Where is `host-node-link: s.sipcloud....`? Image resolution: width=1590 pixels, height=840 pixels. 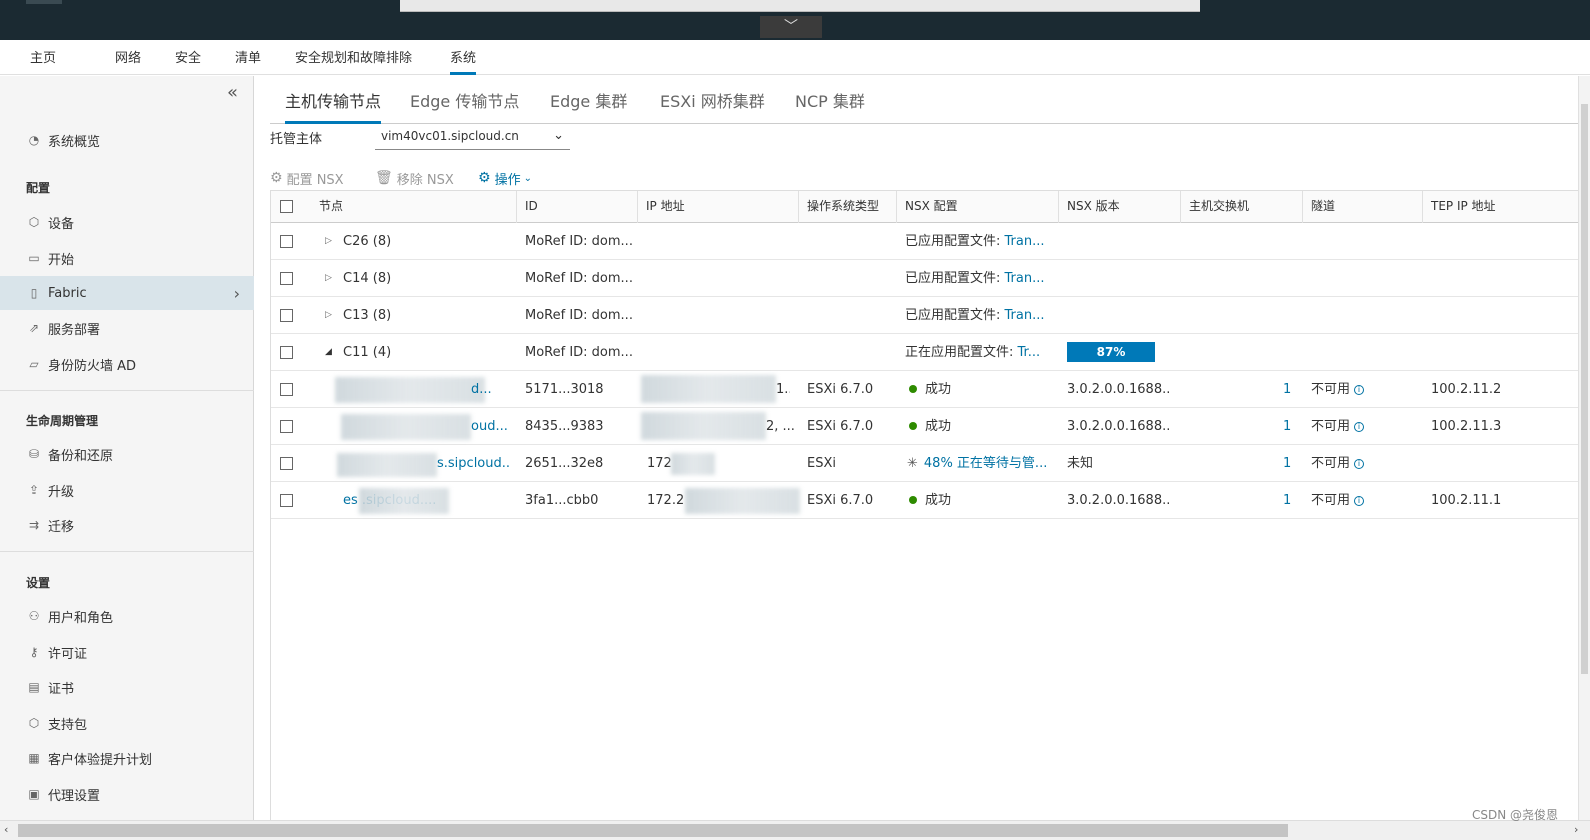
host-node-link: s.sipcloud.... is located at coordinates (473, 463).